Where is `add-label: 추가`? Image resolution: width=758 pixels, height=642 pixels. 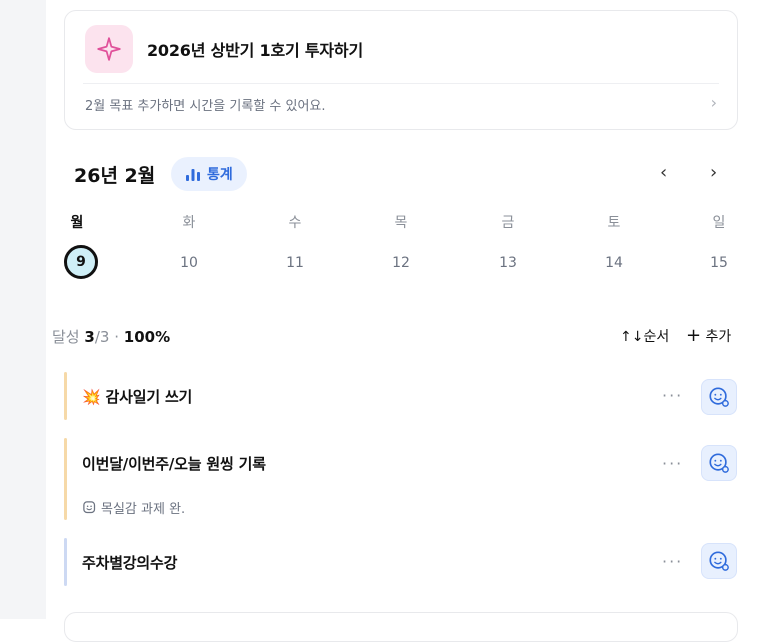
add-label: 추가 is located at coordinates (718, 337).